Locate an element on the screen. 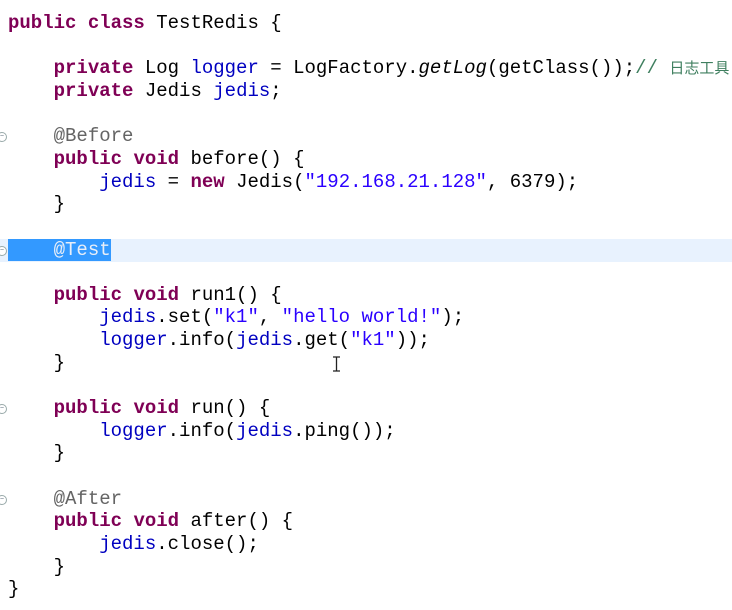 The height and width of the screenshot is (610, 732). code-token: Jedis( is located at coordinates (264, 181).